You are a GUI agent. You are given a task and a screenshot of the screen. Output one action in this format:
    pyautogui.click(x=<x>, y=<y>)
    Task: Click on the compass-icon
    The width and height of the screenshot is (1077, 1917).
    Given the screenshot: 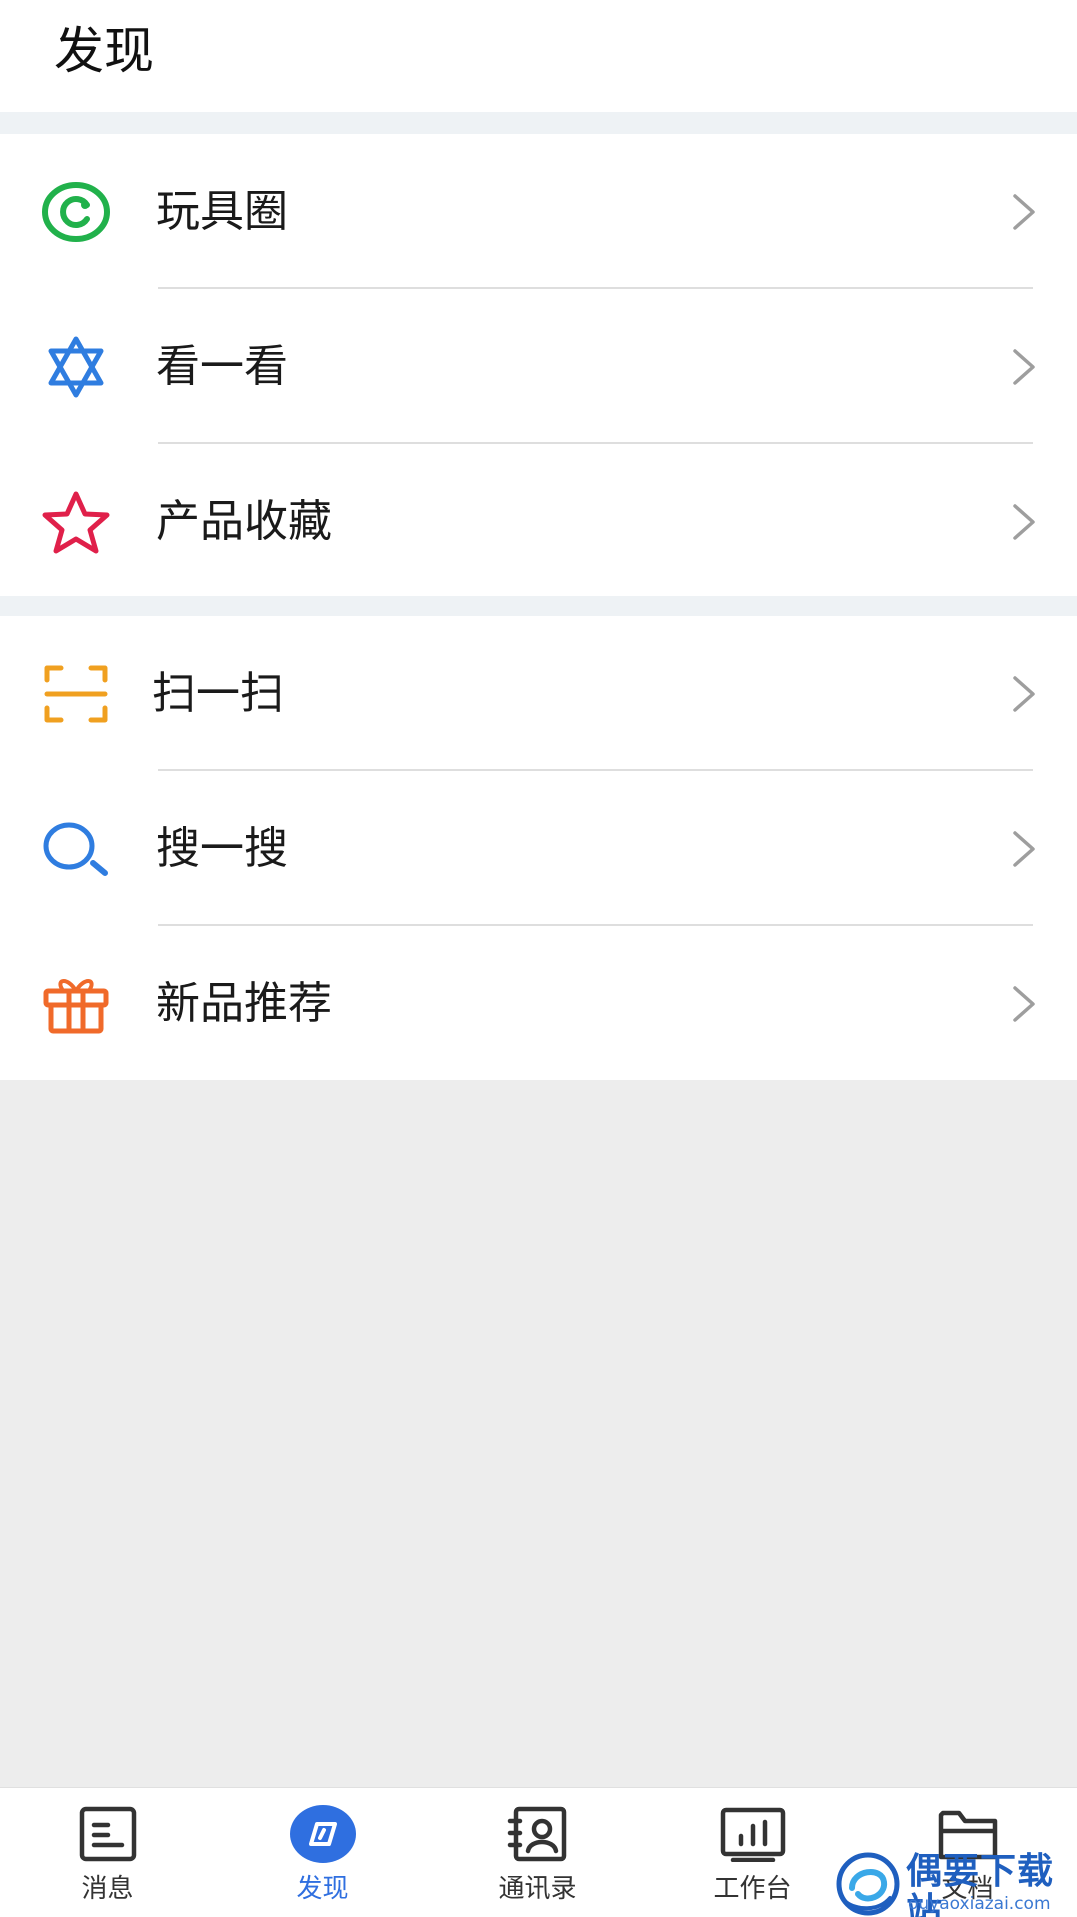 What is the action you would take?
    pyautogui.click(x=323, y=1834)
    